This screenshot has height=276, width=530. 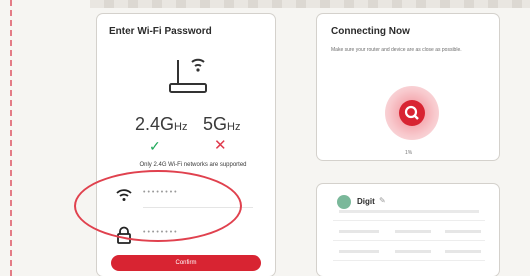 I want to click on band-options: 2.4GHz 5GHz, so click(x=190, y=127).